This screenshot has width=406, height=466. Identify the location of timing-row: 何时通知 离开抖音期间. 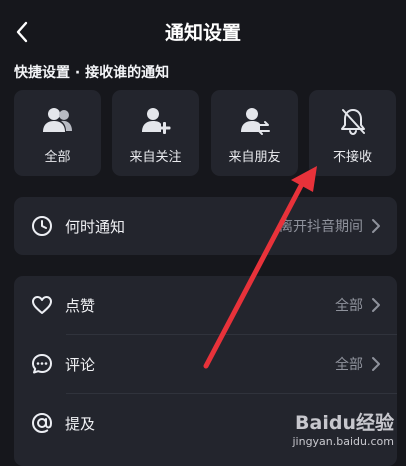
(205, 226).